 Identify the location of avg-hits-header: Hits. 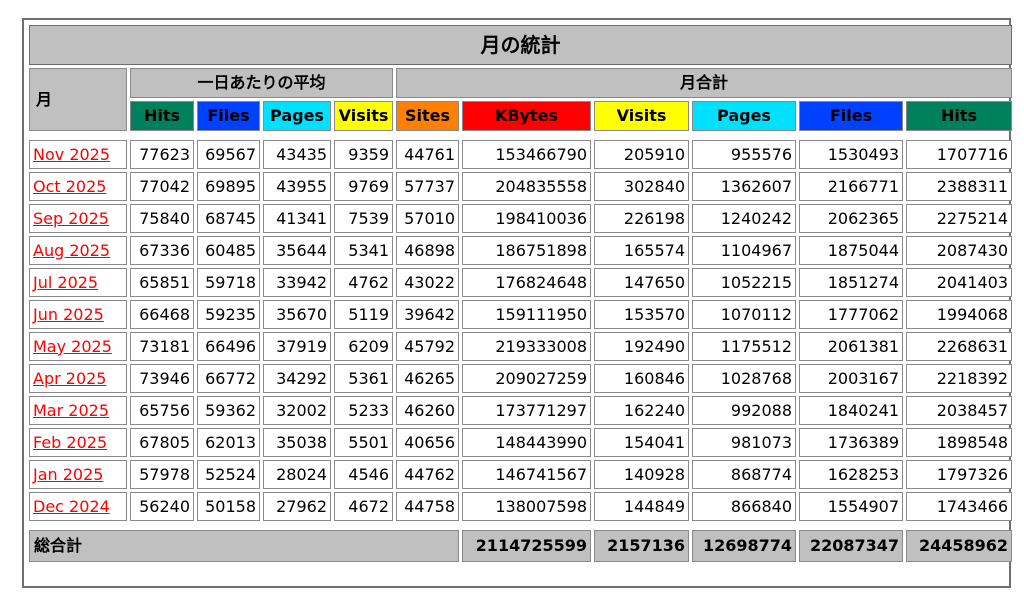
(162, 116).